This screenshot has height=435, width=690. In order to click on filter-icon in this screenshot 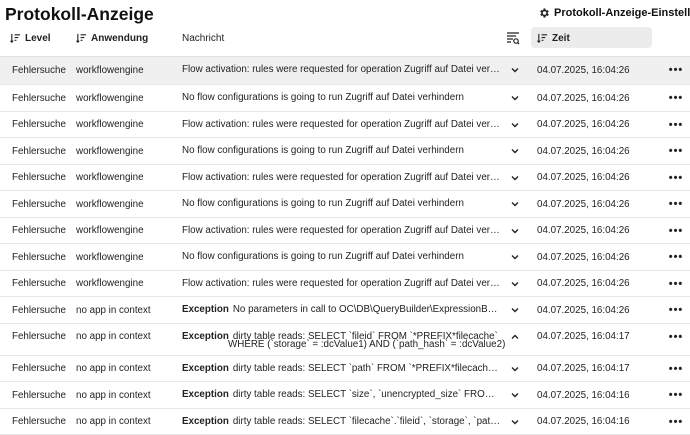, I will do `click(513, 38)`.